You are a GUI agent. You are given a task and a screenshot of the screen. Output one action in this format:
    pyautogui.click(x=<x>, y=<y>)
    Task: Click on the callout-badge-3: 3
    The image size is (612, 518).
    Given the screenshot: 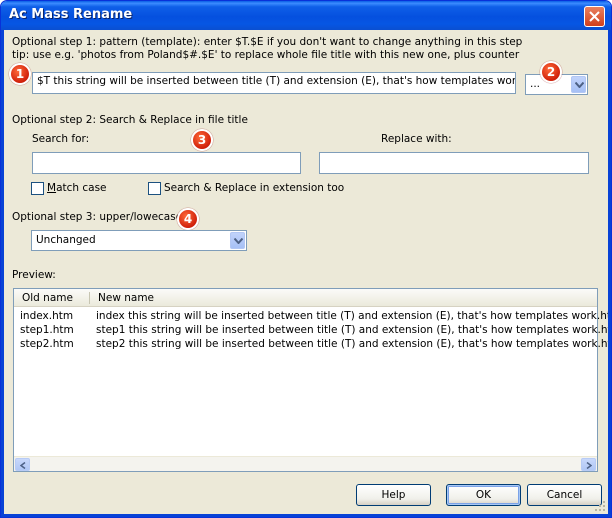 What is the action you would take?
    pyautogui.click(x=202, y=140)
    